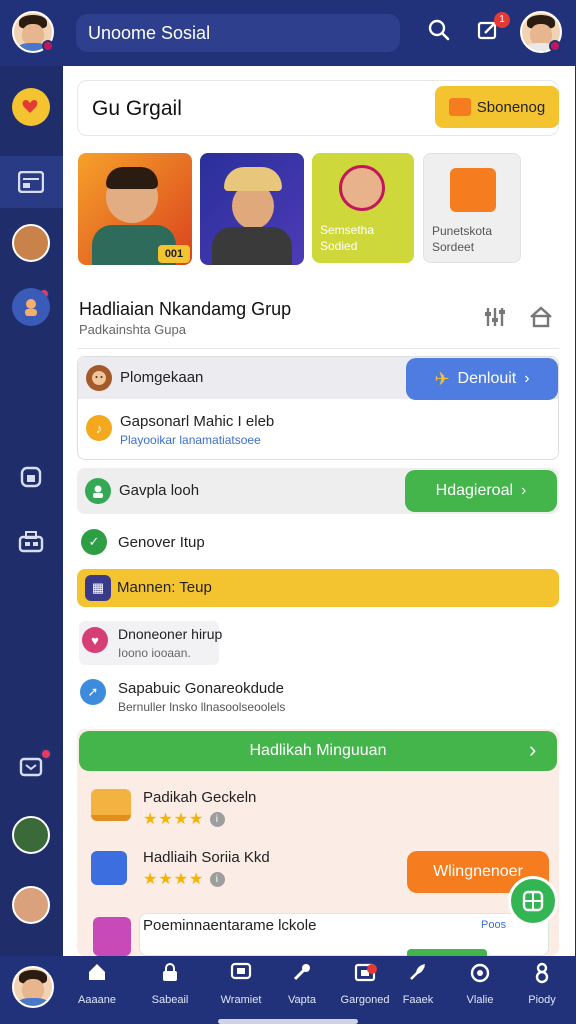 The image size is (576, 1024). Describe the element at coordinates (453, 247) in the screenshot. I see `thumb-label-line2: Sordeet` at that location.